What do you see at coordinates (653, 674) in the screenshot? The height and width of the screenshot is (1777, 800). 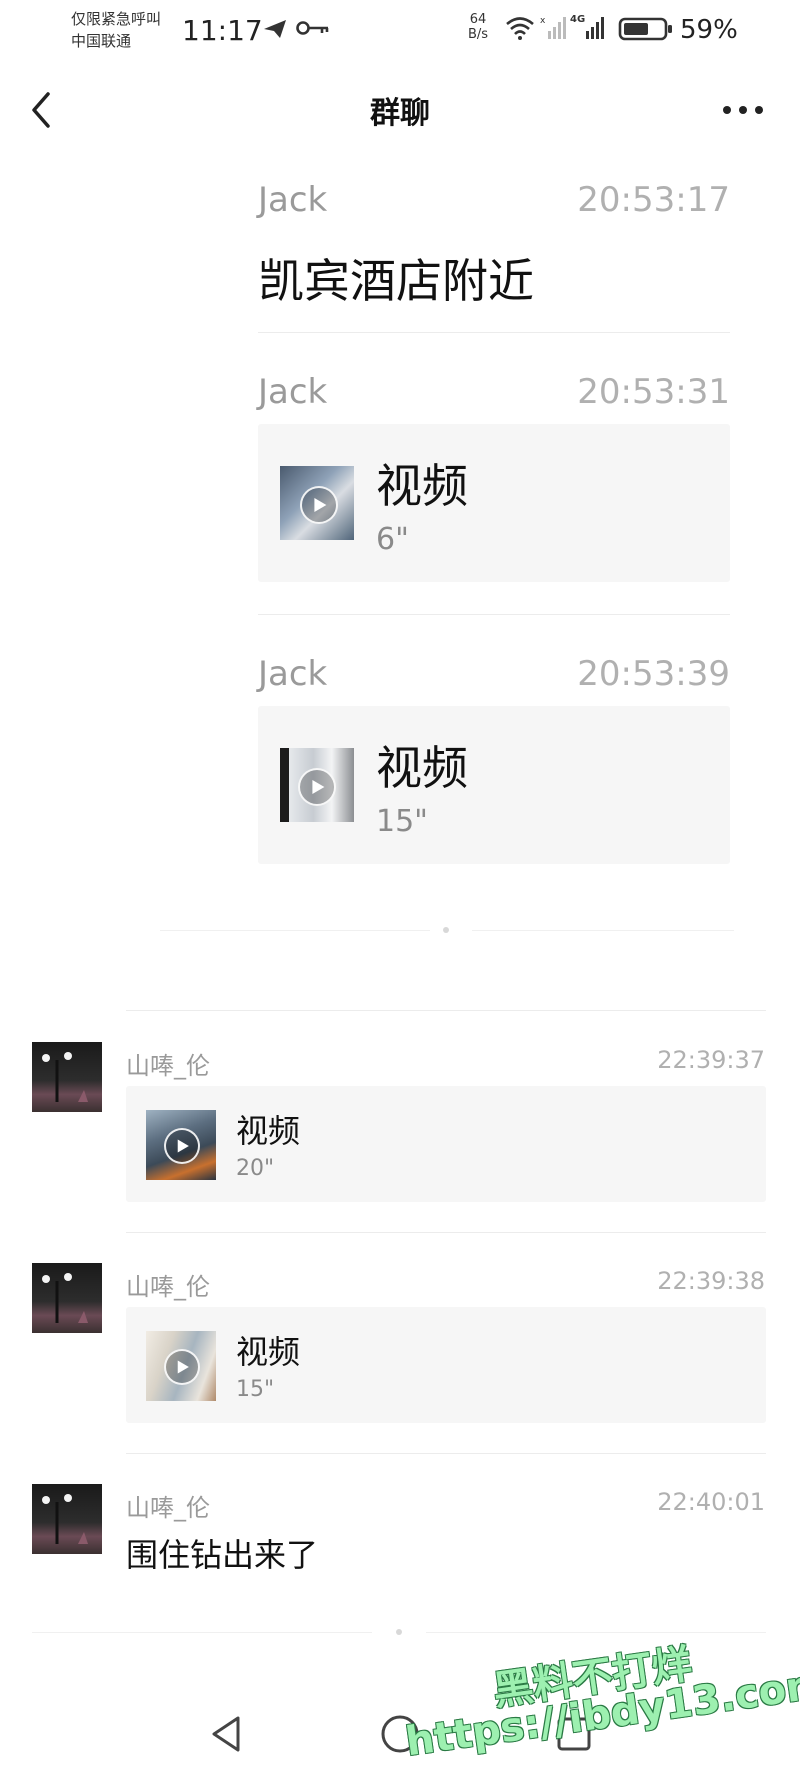 I see `message-time: 20:53:39` at bounding box center [653, 674].